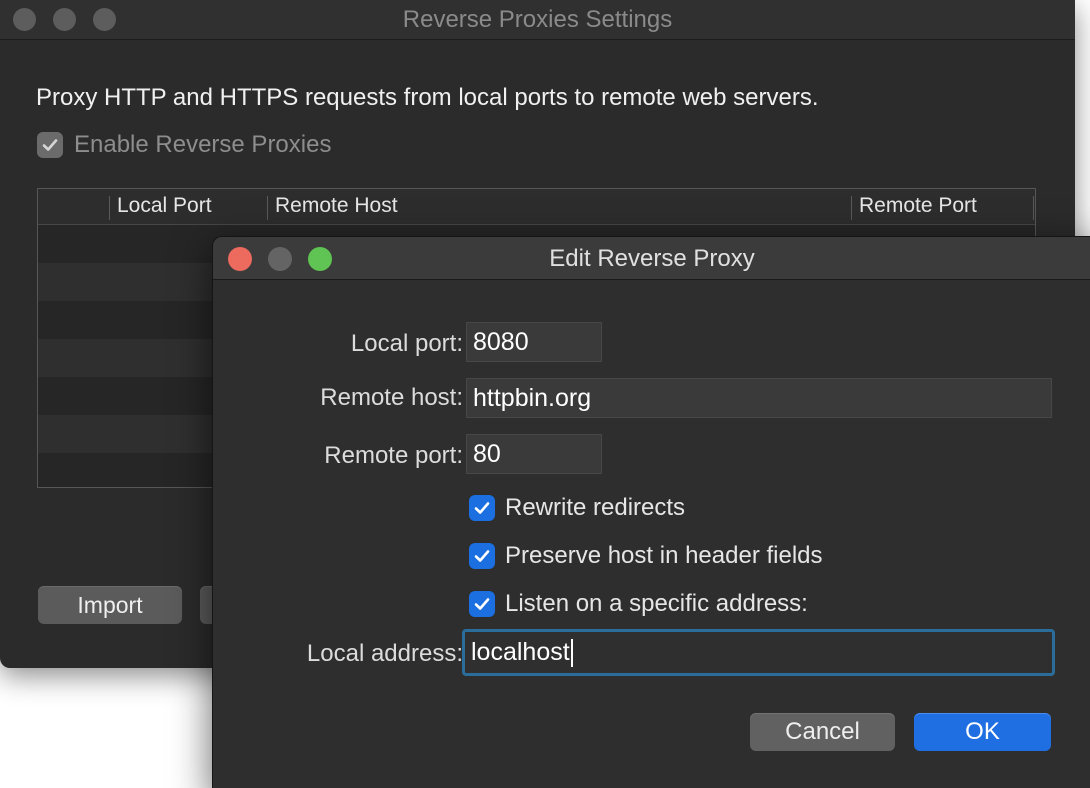  I want to click on window-title: Reverse Proxies Settings, so click(537, 19).